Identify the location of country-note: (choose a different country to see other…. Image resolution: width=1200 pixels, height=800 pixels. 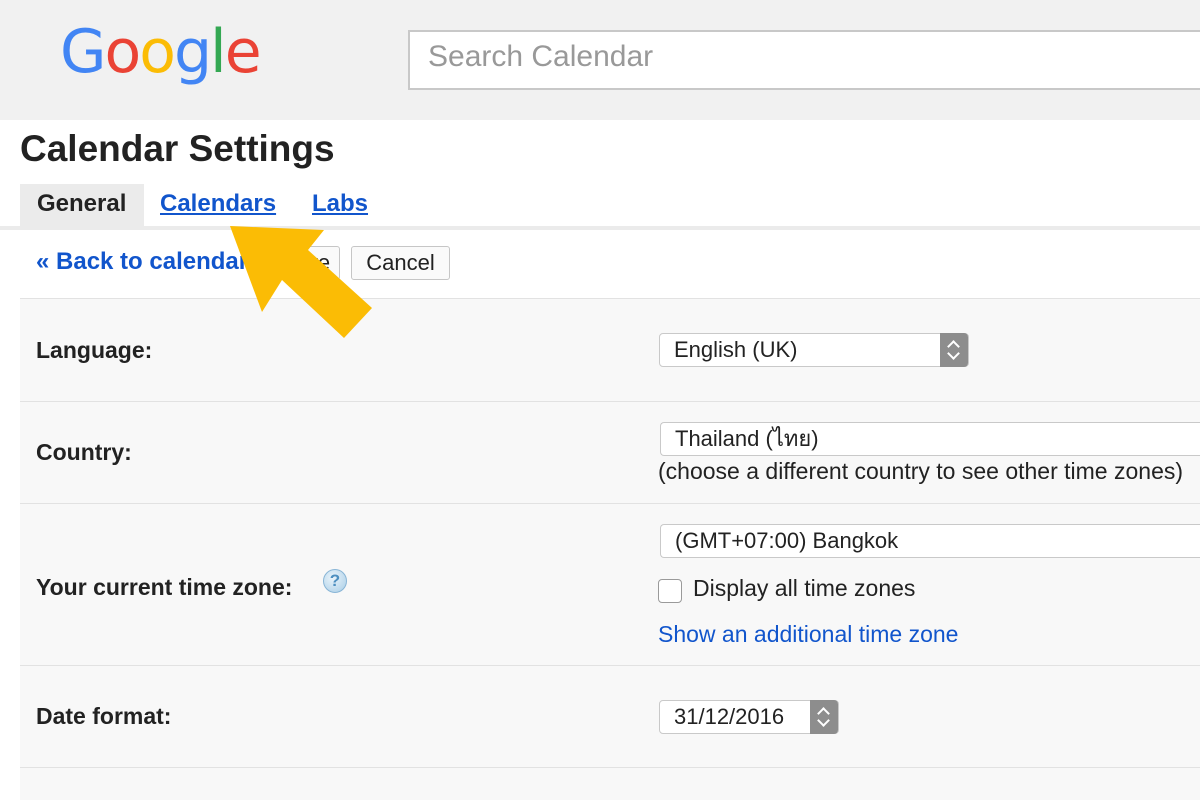
(921, 471).